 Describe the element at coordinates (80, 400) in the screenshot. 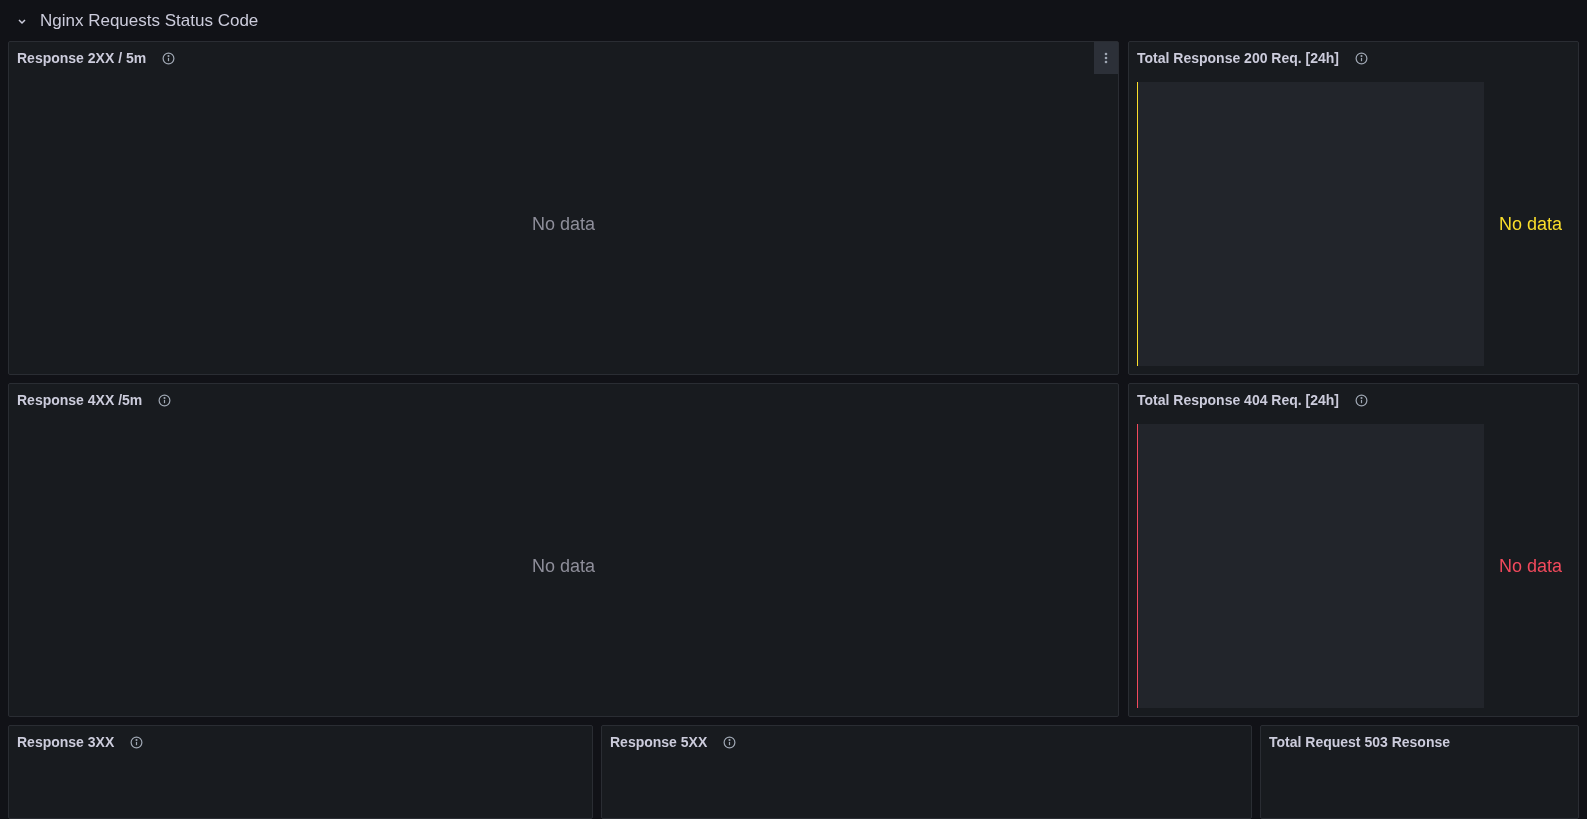

I see `panel-title: Response 4XX /5m` at that location.